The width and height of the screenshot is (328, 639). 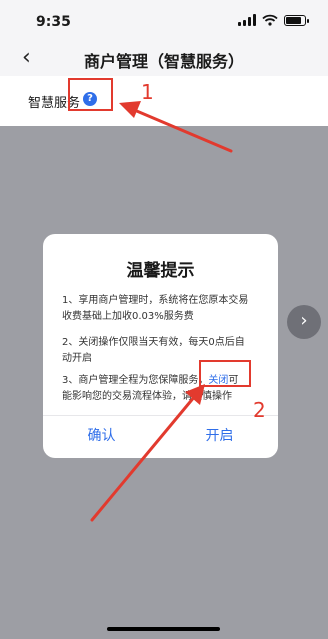 I want to click on dialog-text-line: 收费基础上加收0.03%服务费, so click(x=128, y=316).